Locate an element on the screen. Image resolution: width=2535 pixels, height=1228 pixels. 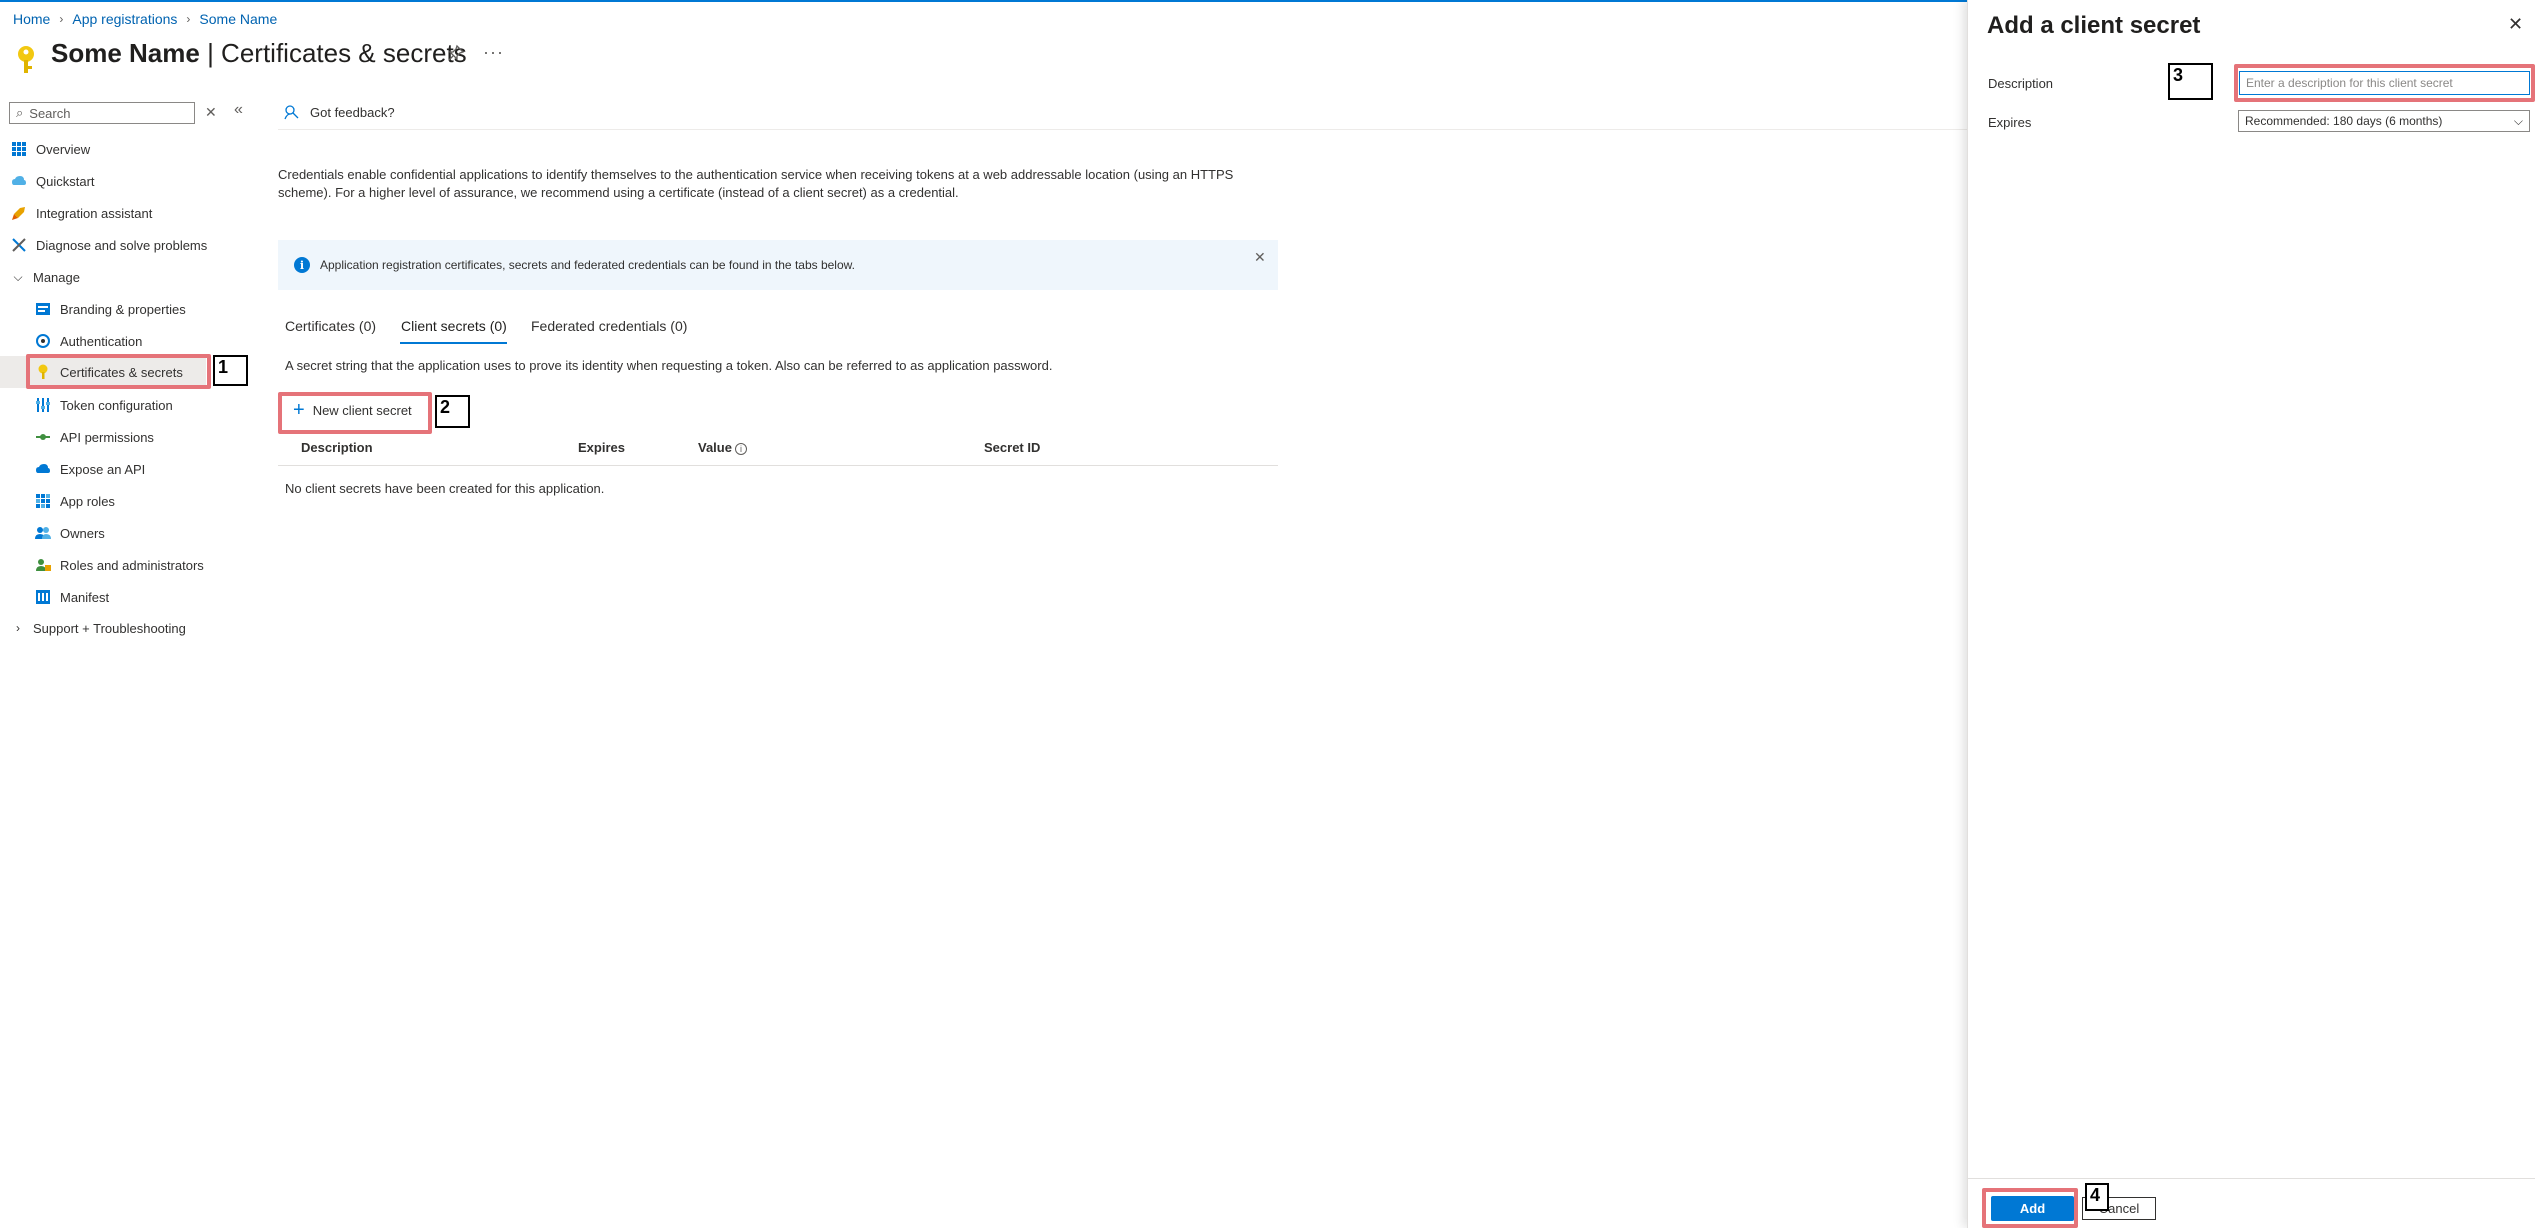
sidebar-item-expose-api: Expose an API is located at coordinates (90, 469).